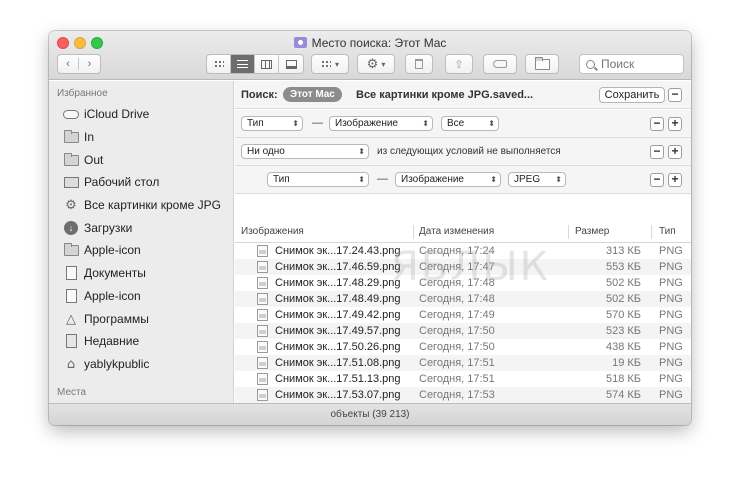 This screenshot has width=740, height=489. I want to click on sidebar-item-documents: Документы, so click(104, 273).